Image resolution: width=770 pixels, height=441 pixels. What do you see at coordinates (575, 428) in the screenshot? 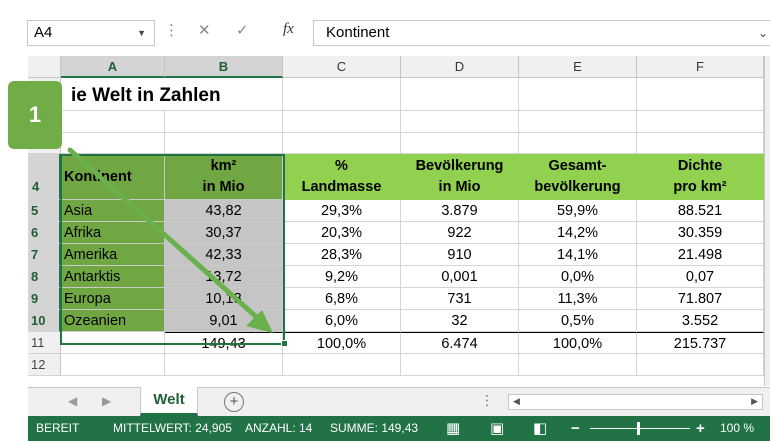
I see `zoom-out-icon: −` at bounding box center [575, 428].